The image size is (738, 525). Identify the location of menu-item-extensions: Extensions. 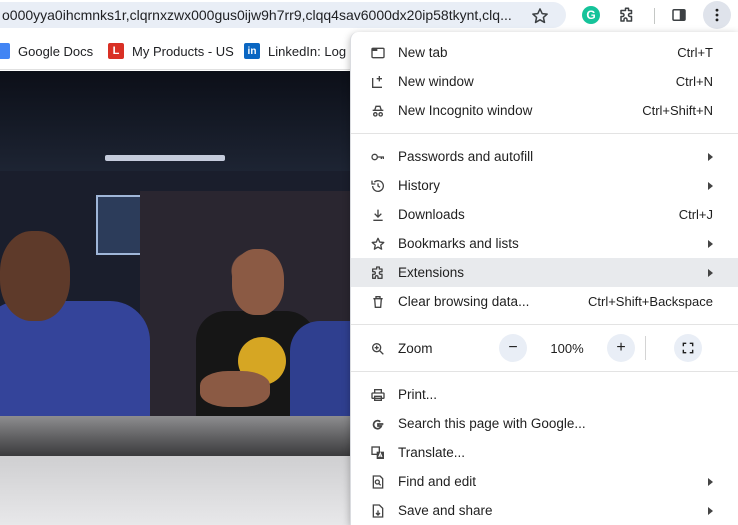
(544, 272).